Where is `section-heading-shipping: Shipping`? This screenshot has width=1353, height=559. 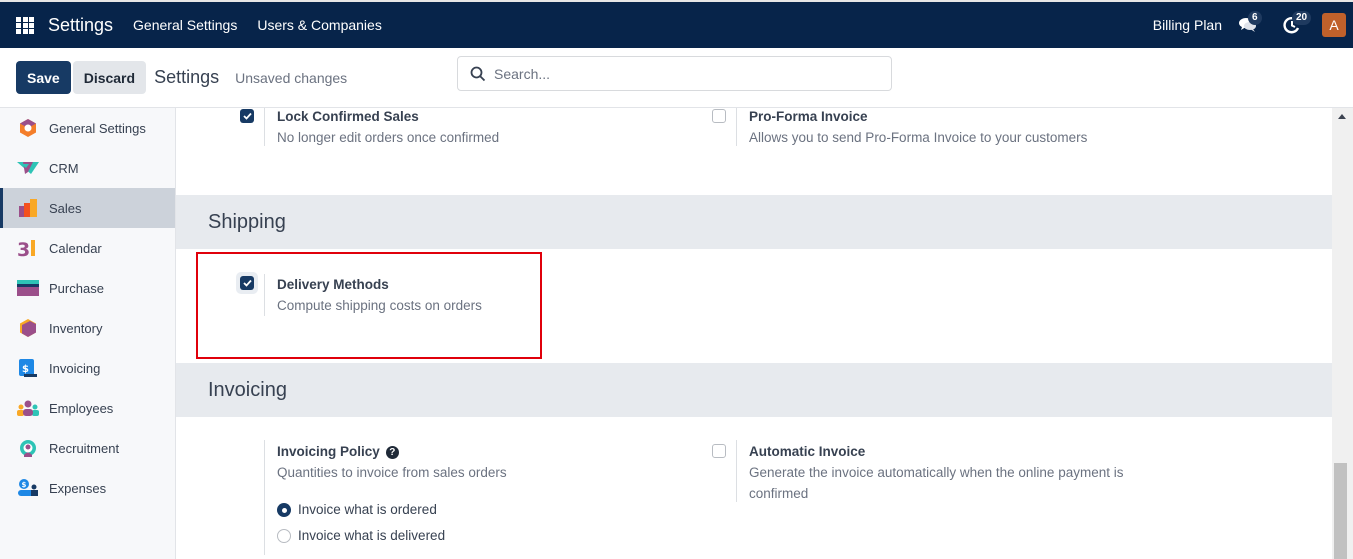 section-heading-shipping: Shipping is located at coordinates (754, 222).